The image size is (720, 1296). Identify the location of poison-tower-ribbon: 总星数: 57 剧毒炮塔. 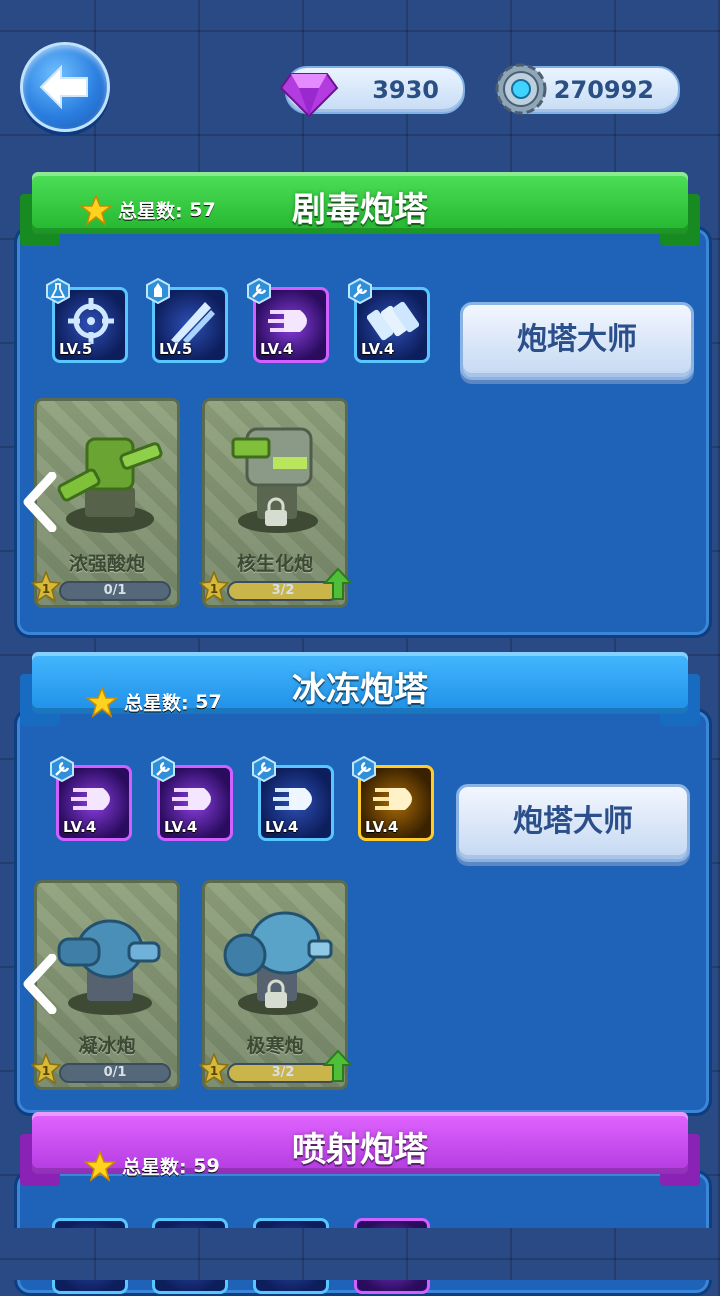
(360, 209).